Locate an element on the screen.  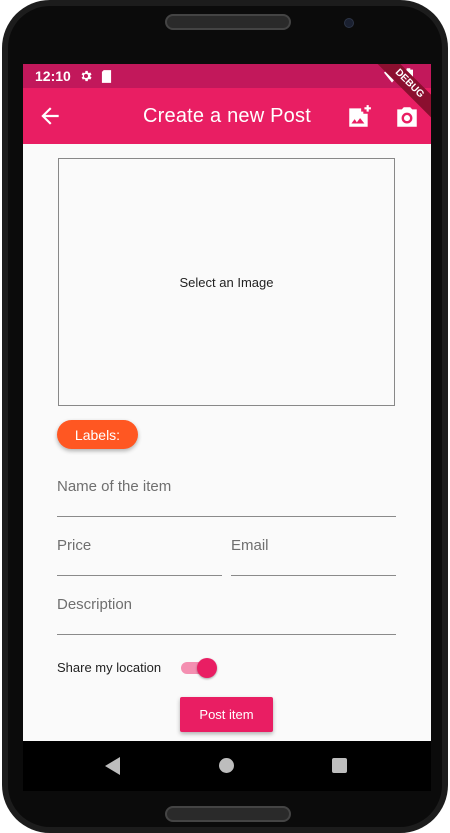
share-location-toggle is located at coordinates (200, 668).